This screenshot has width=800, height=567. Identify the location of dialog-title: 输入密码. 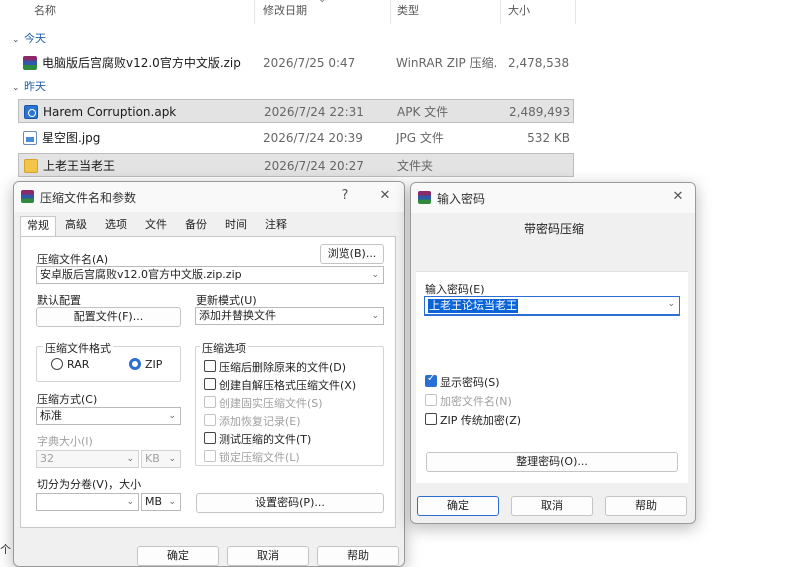
(461, 199).